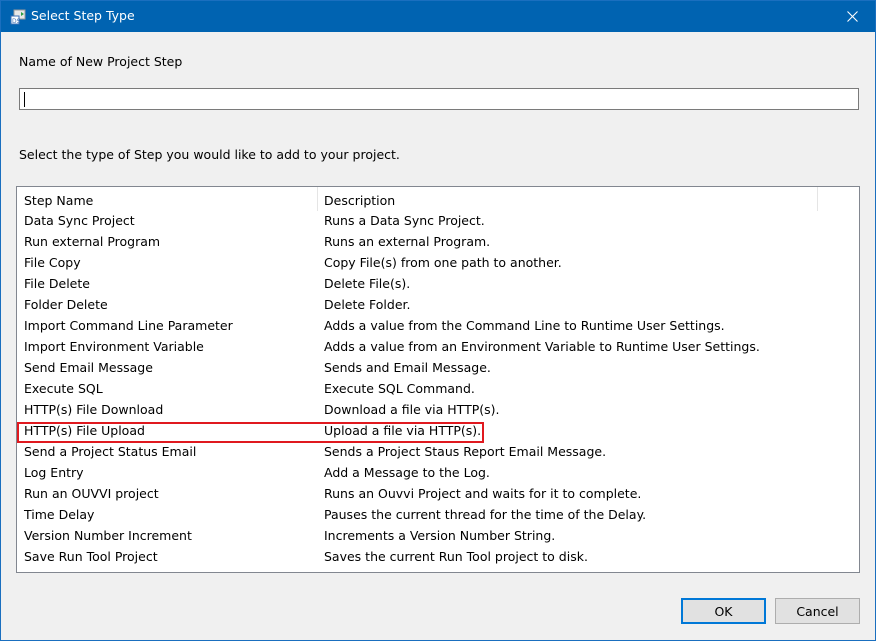 The image size is (876, 641). What do you see at coordinates (367, 304) in the screenshot?
I see `description-cell: Delete Folder.` at bounding box center [367, 304].